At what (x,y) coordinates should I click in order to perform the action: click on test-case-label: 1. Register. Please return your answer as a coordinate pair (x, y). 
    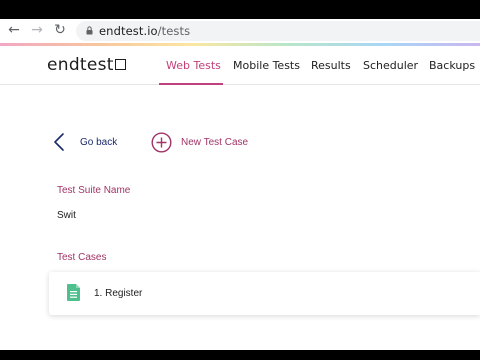
    Looking at the image, I should click on (118, 293).